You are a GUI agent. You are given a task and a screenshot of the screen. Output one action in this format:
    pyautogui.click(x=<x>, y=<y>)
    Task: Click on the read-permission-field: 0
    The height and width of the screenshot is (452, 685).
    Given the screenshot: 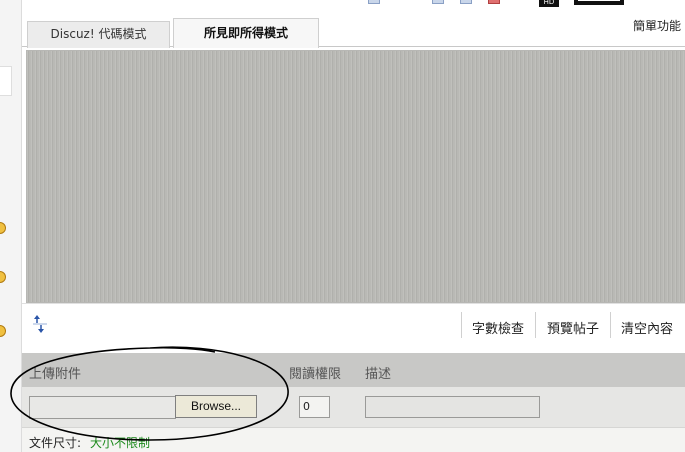 What is the action you would take?
    pyautogui.click(x=314, y=407)
    